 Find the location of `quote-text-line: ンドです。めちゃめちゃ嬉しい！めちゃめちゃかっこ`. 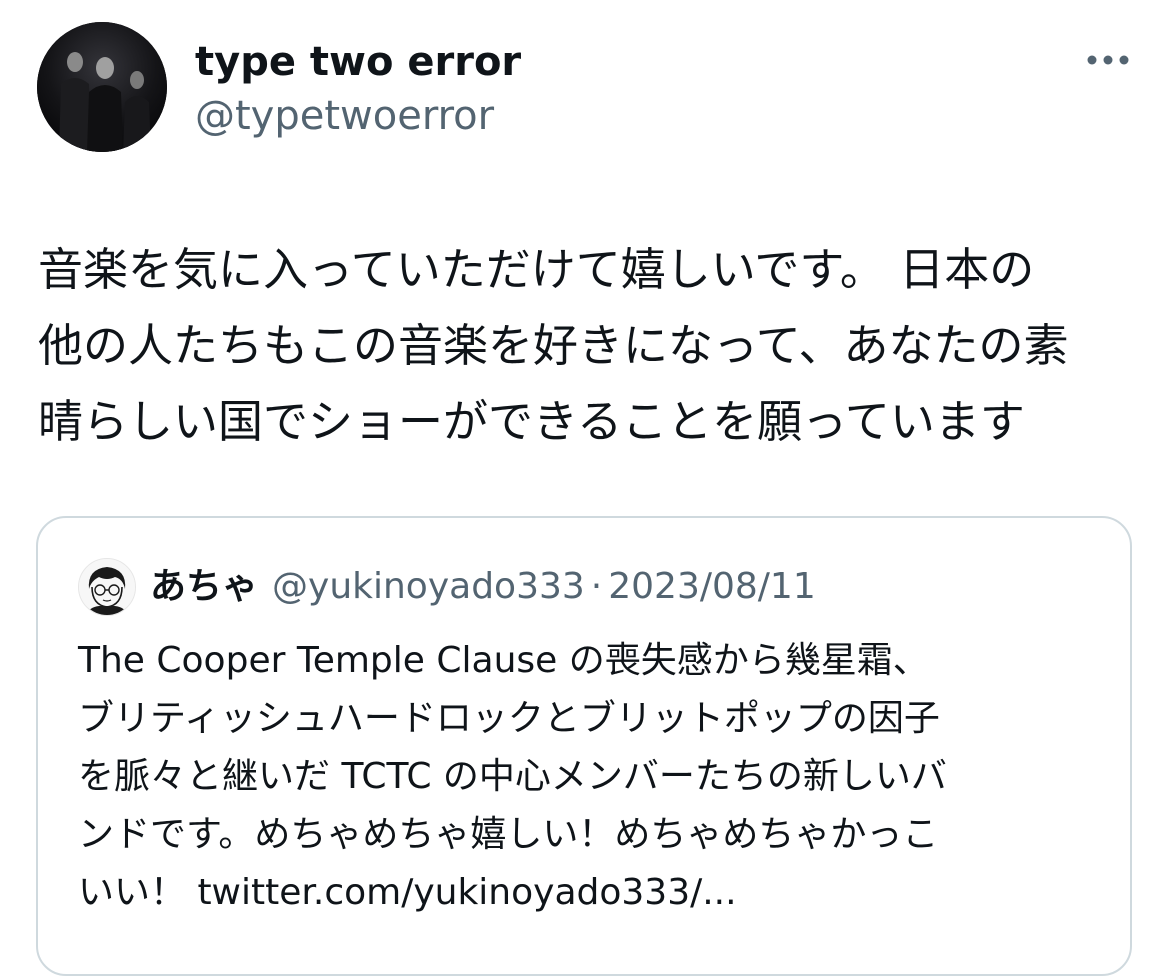

quote-text-line: ンドです。めちゃめちゃ嬉しい！めちゃめちゃかっこ is located at coordinates (508, 834).